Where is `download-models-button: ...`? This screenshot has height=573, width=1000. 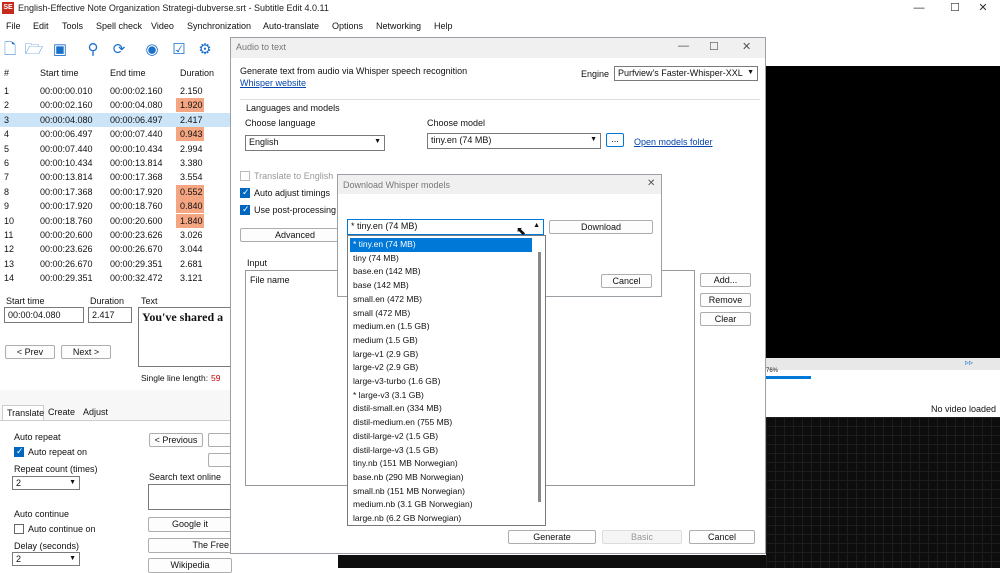 download-models-button: ... is located at coordinates (615, 140).